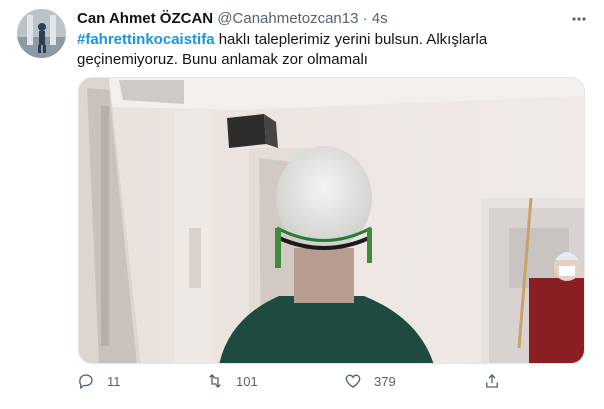 The height and width of the screenshot is (409, 604). What do you see at coordinates (353, 381) in the screenshot?
I see `heart-icon` at bounding box center [353, 381].